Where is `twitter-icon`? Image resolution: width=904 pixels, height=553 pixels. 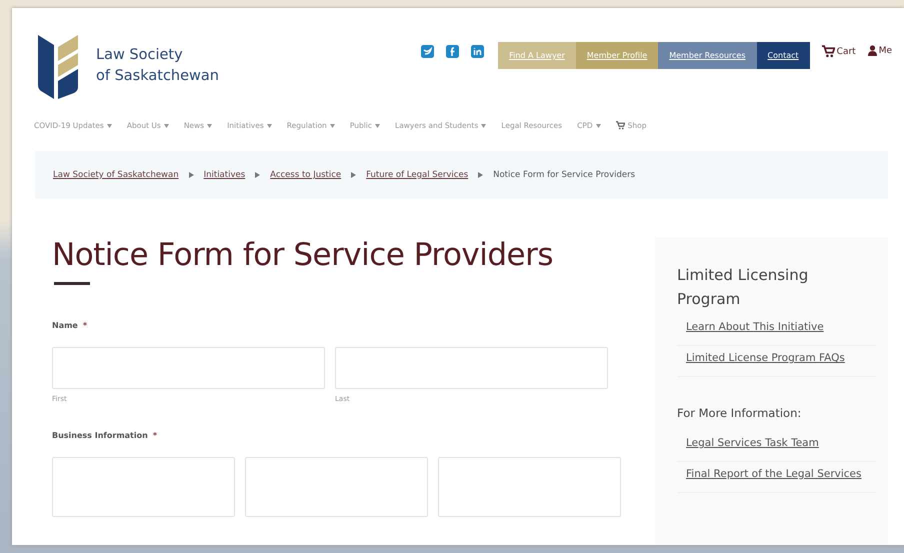 twitter-icon is located at coordinates (427, 51).